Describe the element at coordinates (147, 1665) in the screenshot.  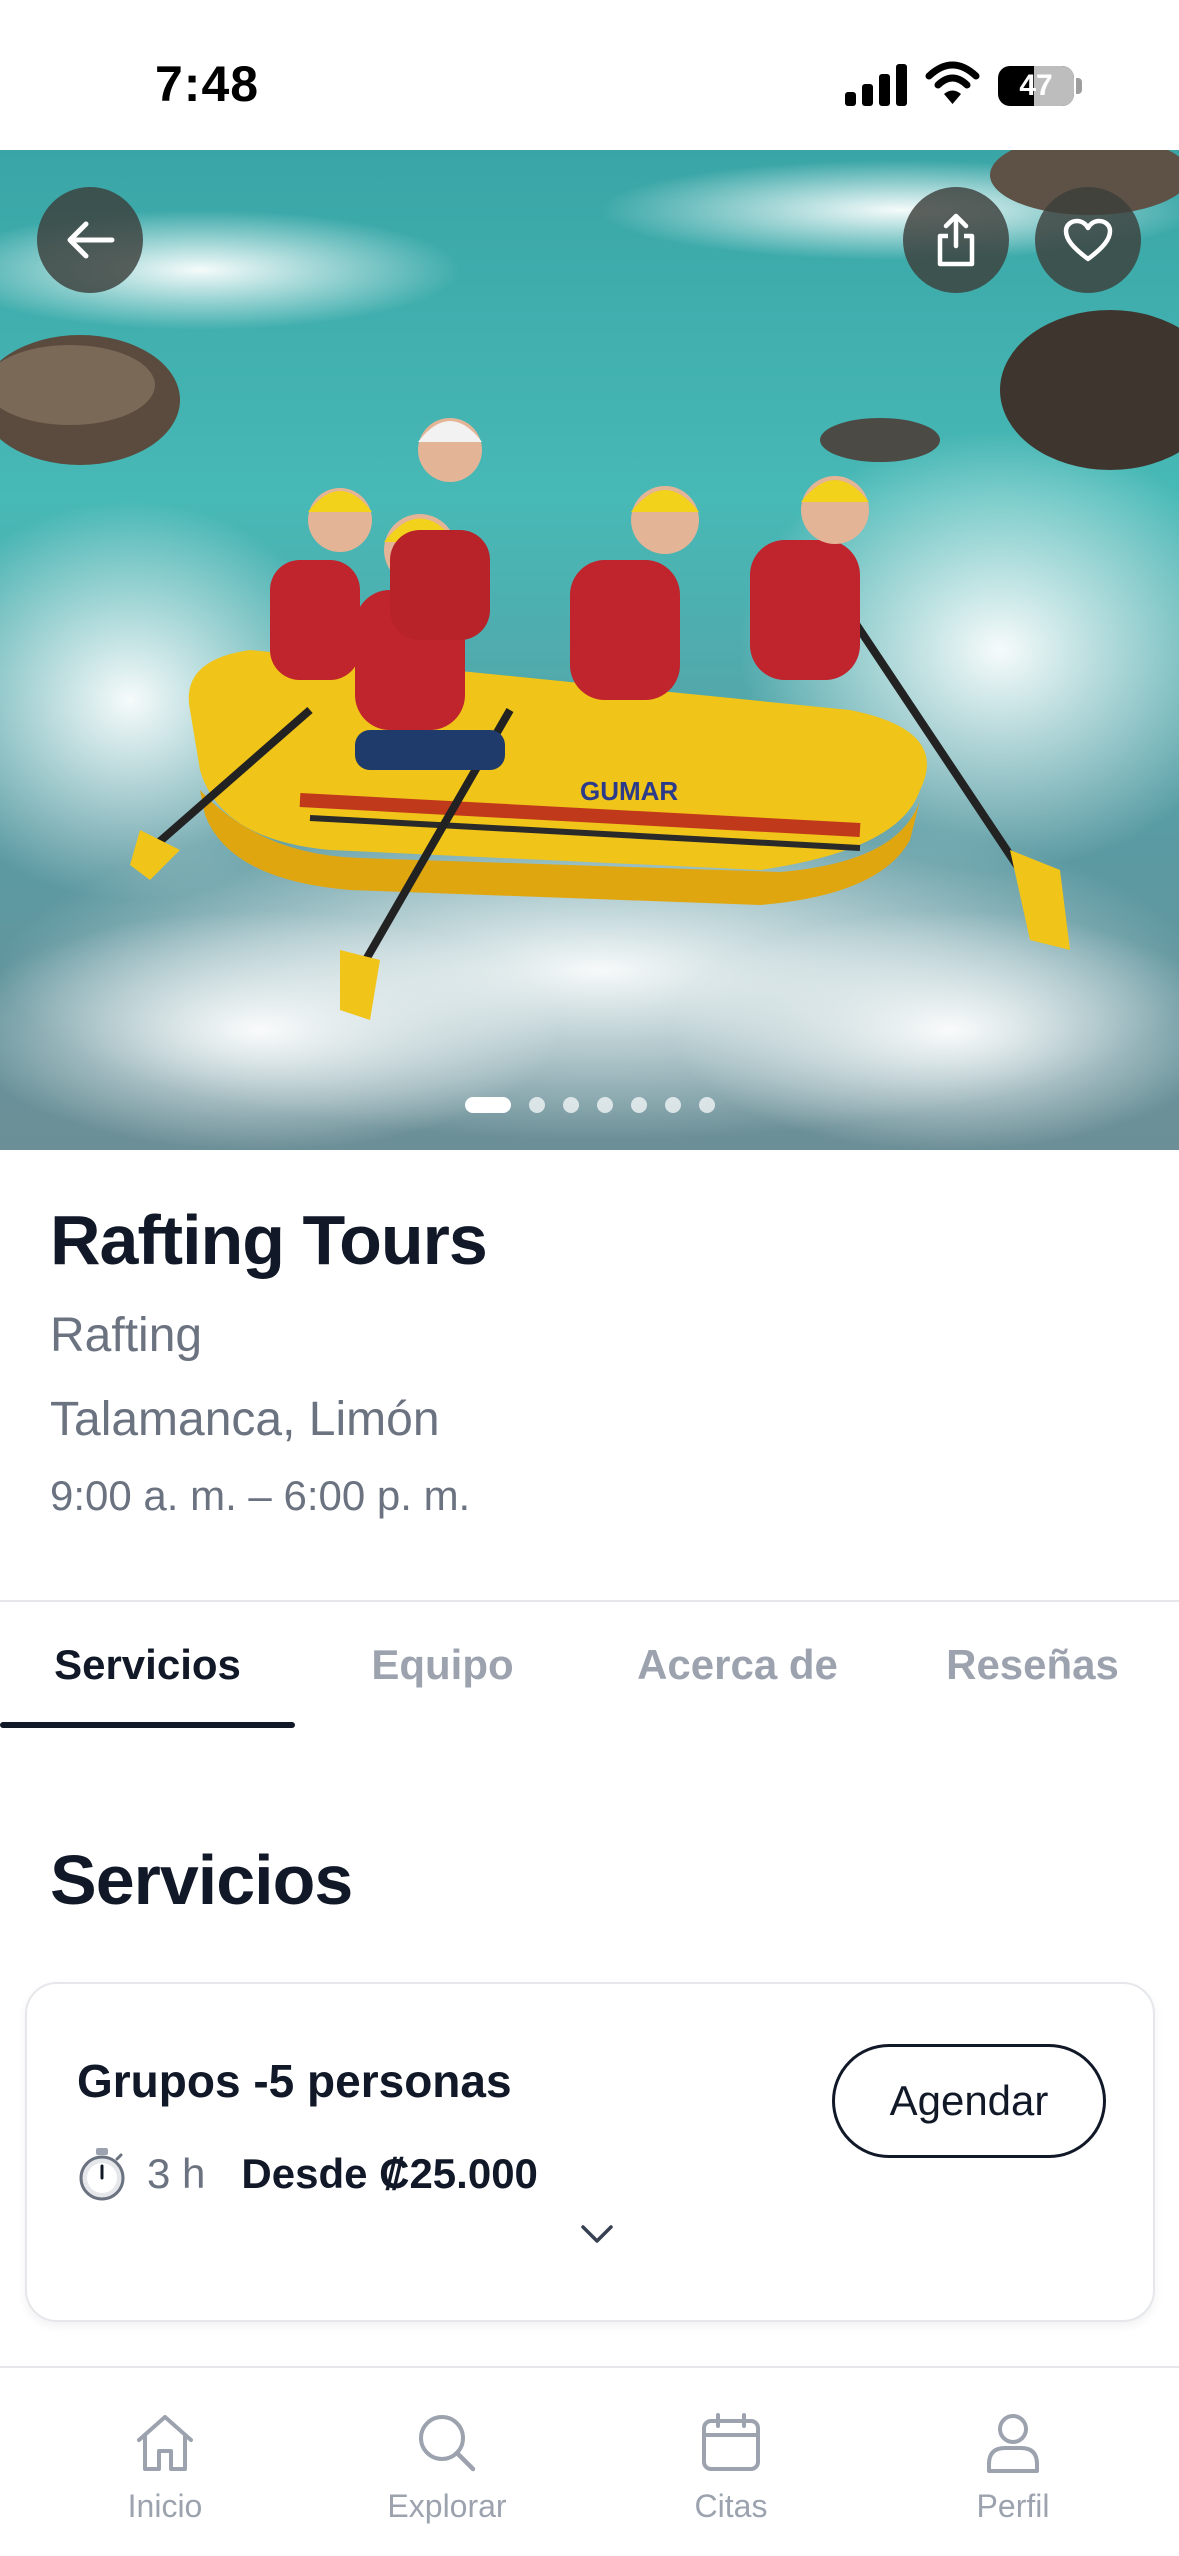
I see `tab-servicios: Servicios` at that location.